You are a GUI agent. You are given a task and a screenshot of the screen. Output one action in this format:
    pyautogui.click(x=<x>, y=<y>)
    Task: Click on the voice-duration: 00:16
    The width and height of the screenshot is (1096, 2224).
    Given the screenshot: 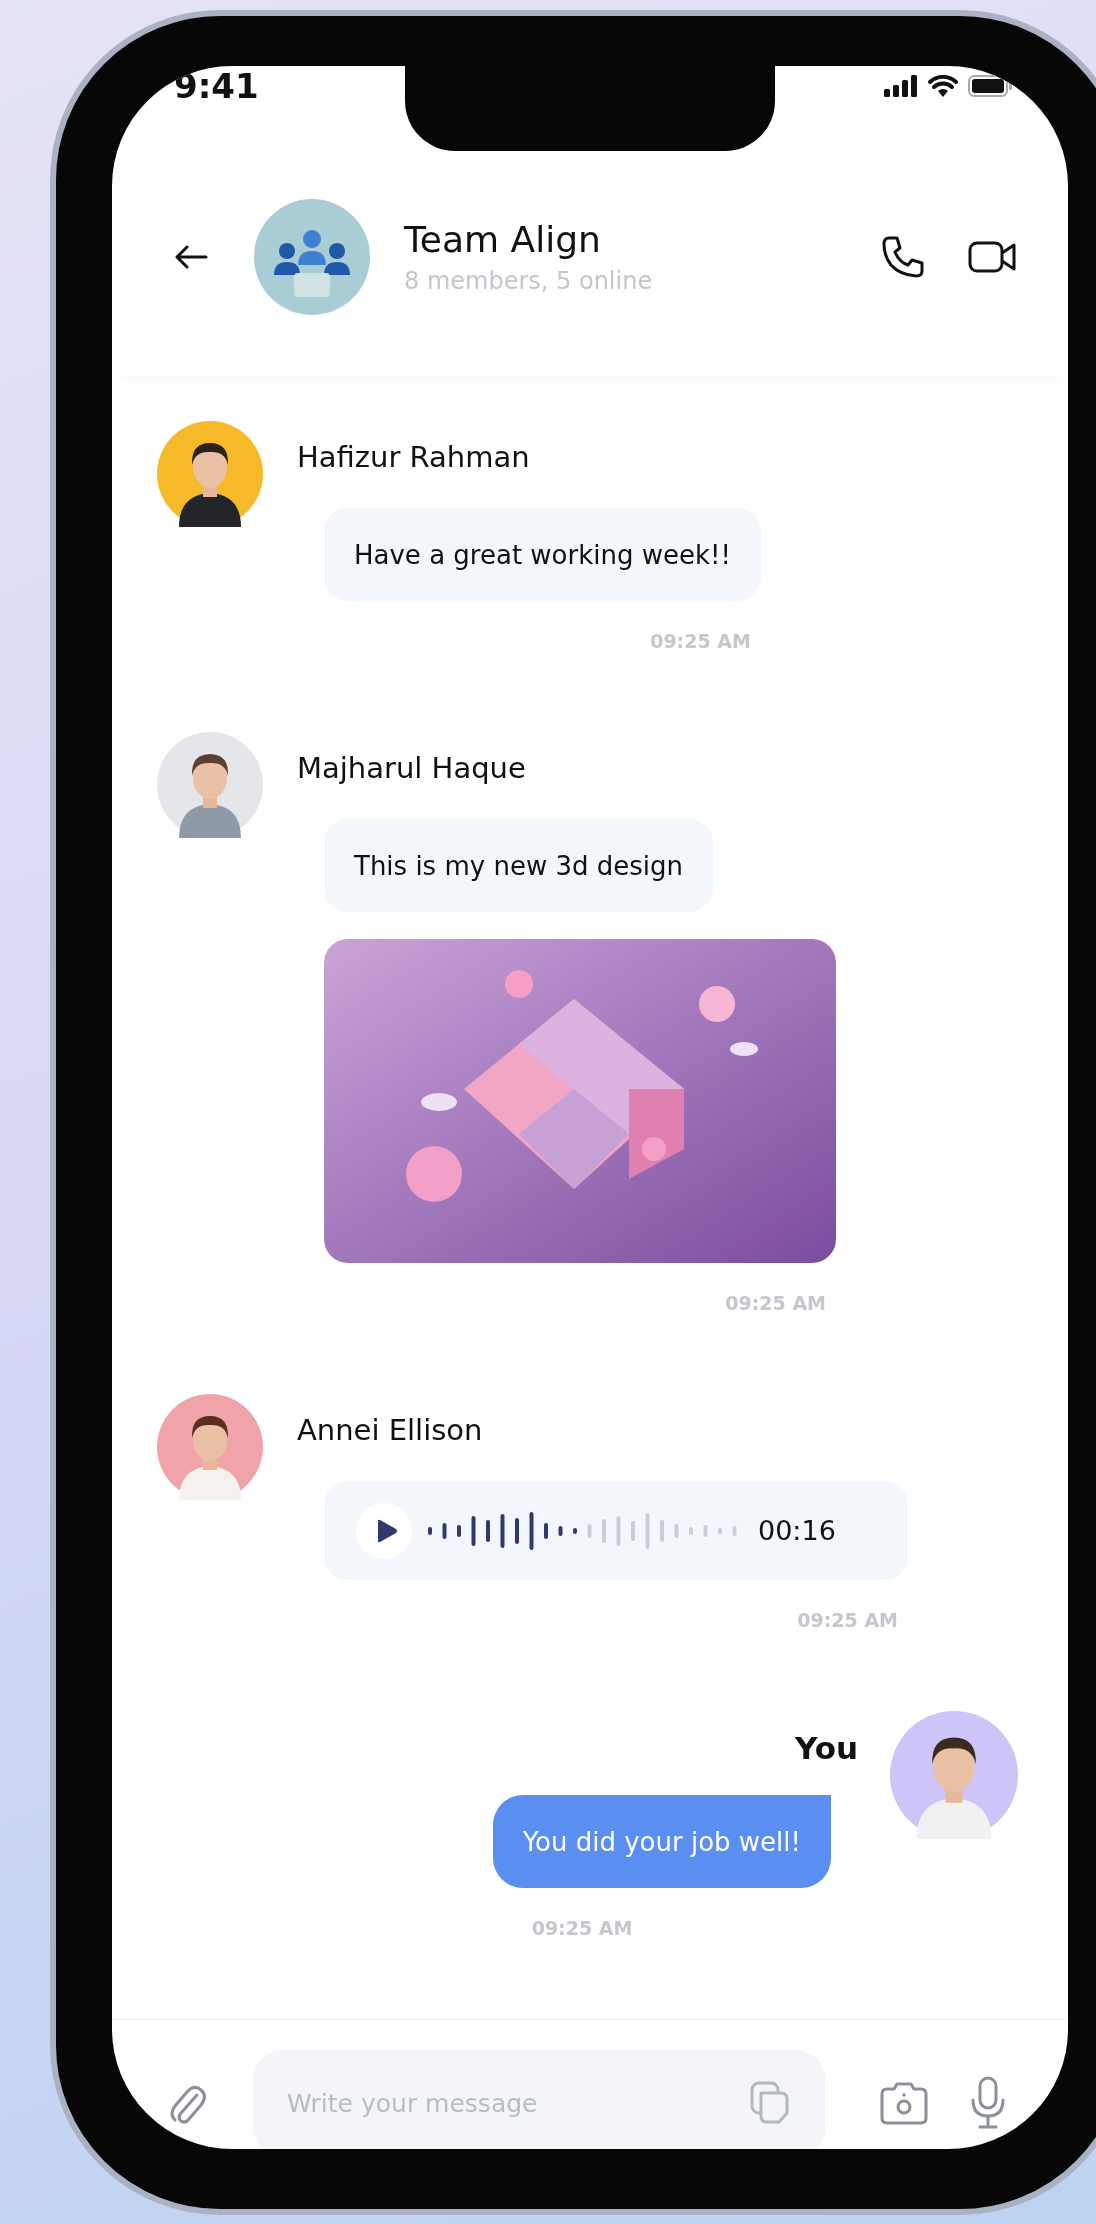 What is the action you would take?
    pyautogui.click(x=797, y=1530)
    